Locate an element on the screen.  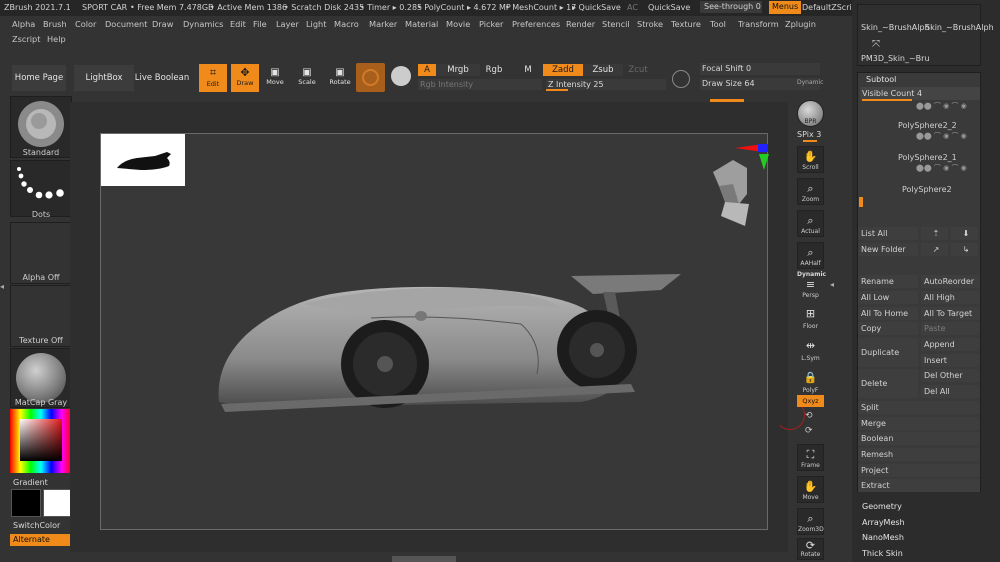
menu-tool: Tool is located at coordinates (718, 24).